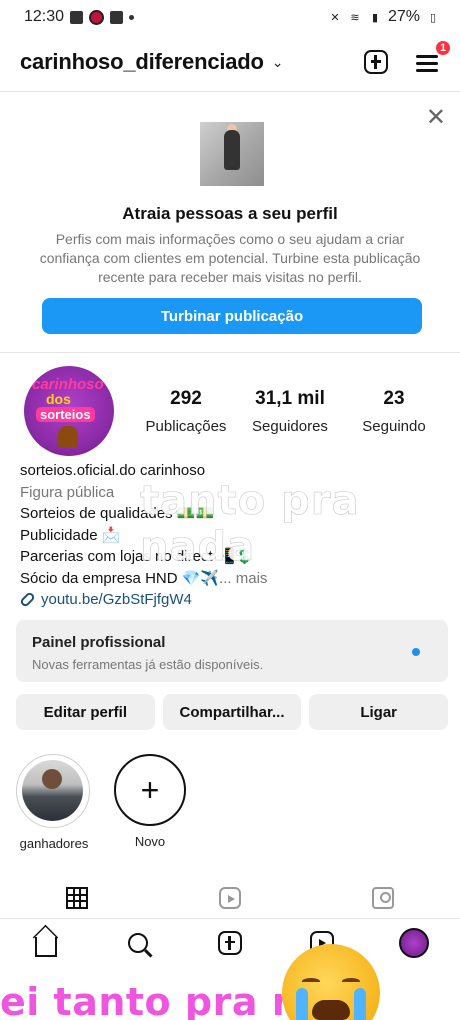 The height and width of the screenshot is (1020, 460). What do you see at coordinates (65, 414) in the screenshot?
I see `avatar-logo-text-3: sorteios` at bounding box center [65, 414].